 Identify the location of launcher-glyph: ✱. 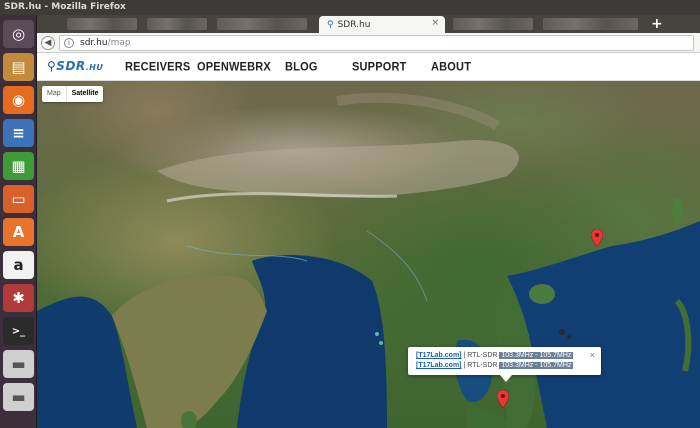
(18, 298).